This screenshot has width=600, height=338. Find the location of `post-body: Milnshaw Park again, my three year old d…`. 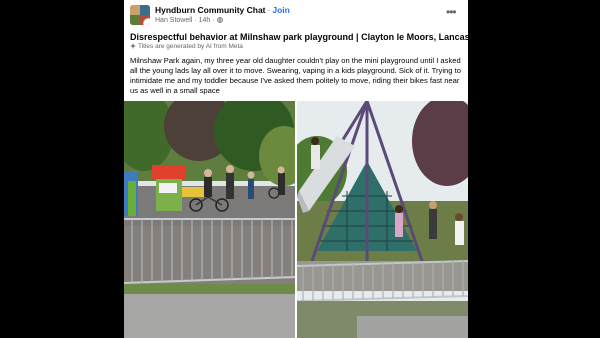

post-body: Milnshaw Park again, my three year old d… is located at coordinates (295, 75).